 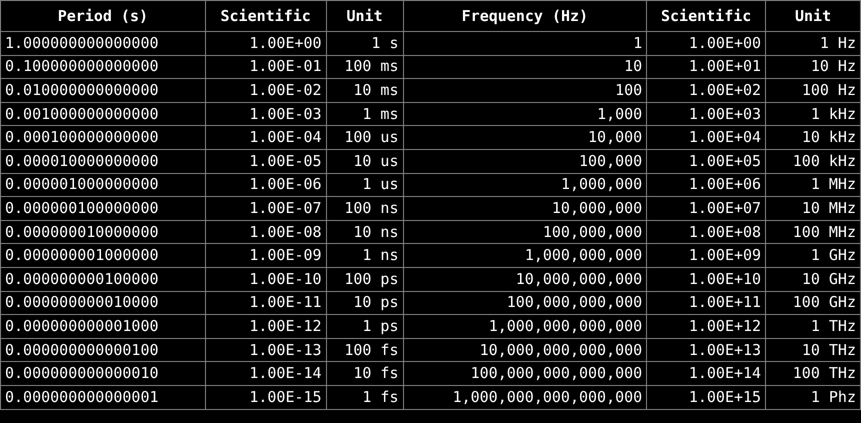 What do you see at coordinates (103, 161) in the screenshot?
I see `table-cell: 0.000010000000000` at bounding box center [103, 161].